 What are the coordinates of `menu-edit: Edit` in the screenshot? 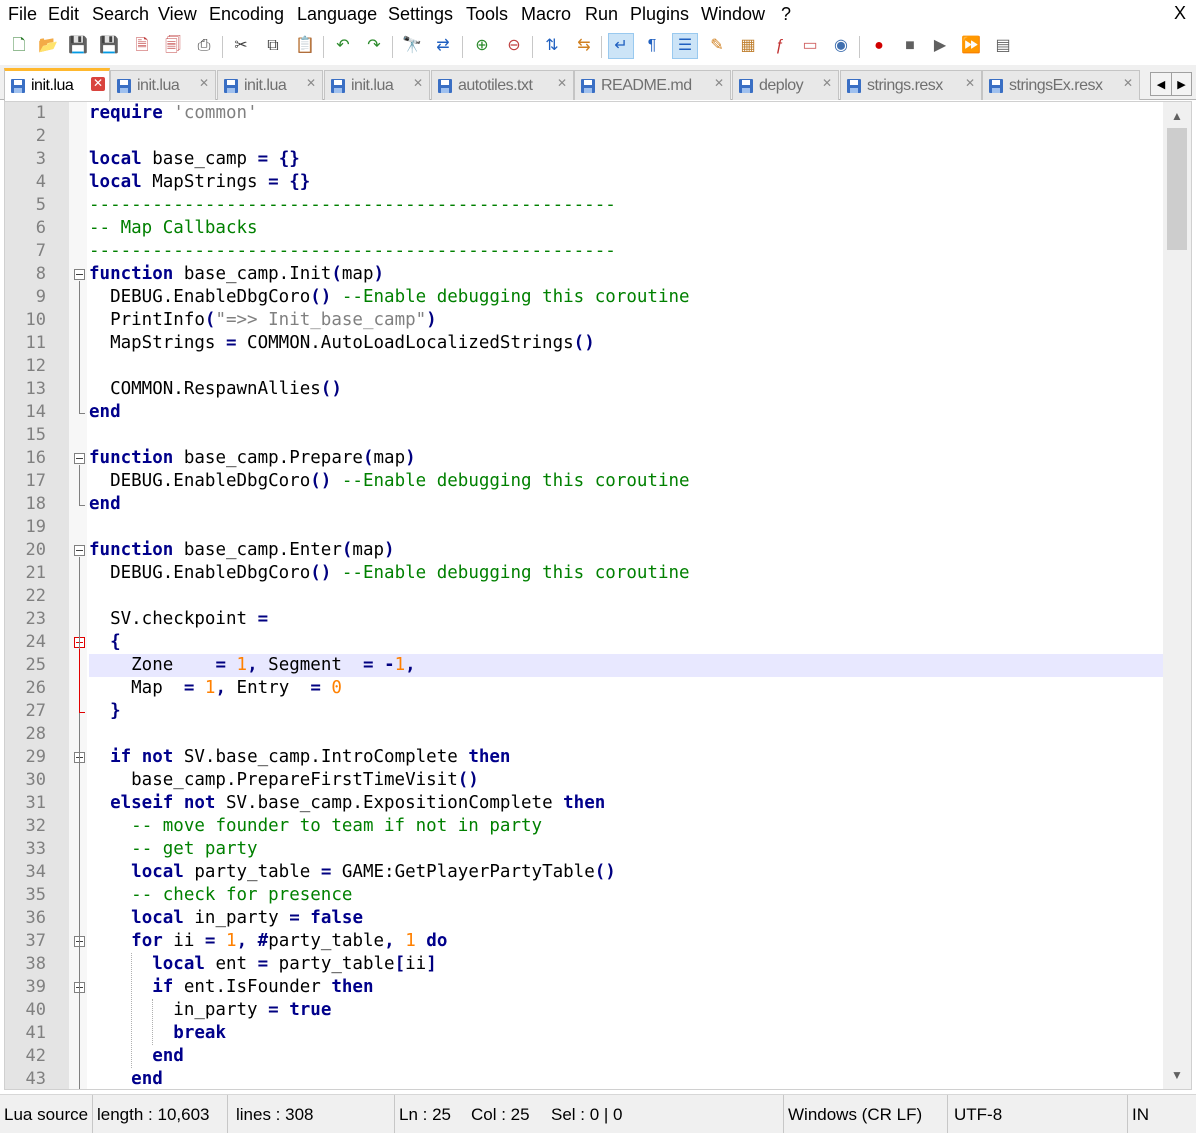 It's located at (63, 14).